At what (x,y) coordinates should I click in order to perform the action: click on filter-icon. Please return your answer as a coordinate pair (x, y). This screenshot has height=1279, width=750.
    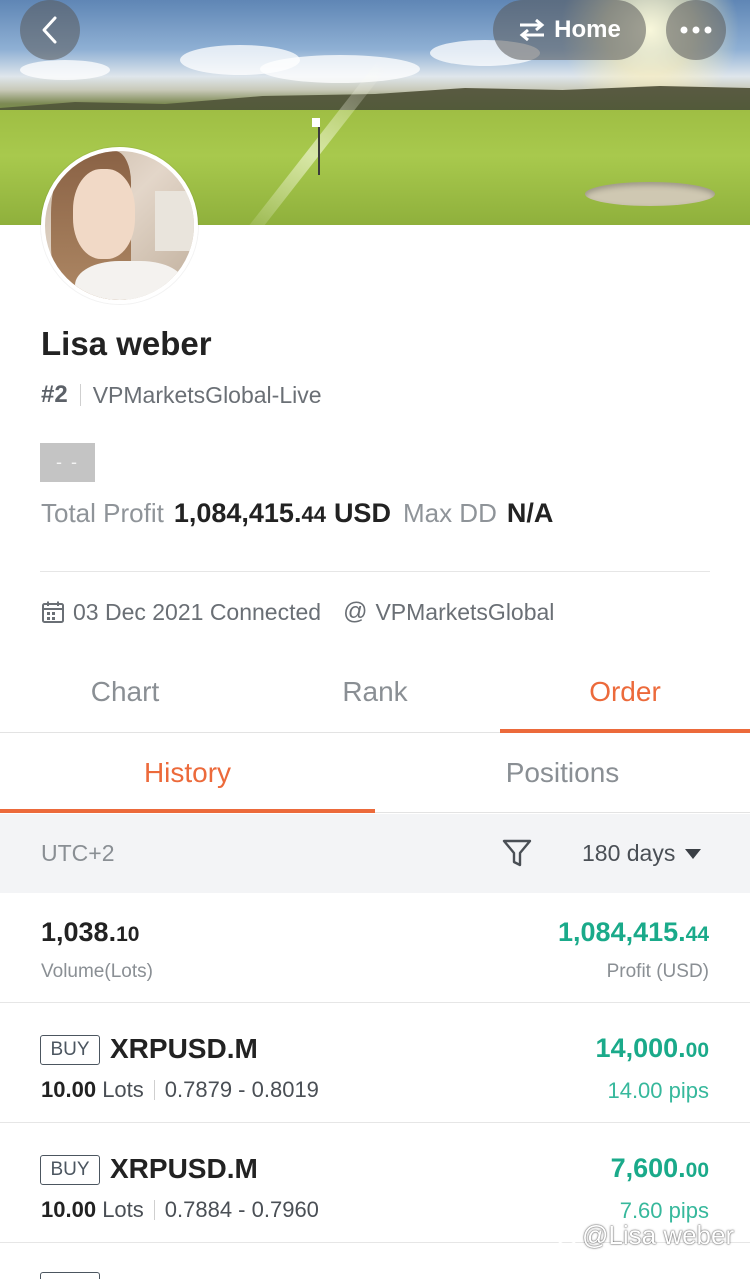
    Looking at the image, I should click on (517, 853).